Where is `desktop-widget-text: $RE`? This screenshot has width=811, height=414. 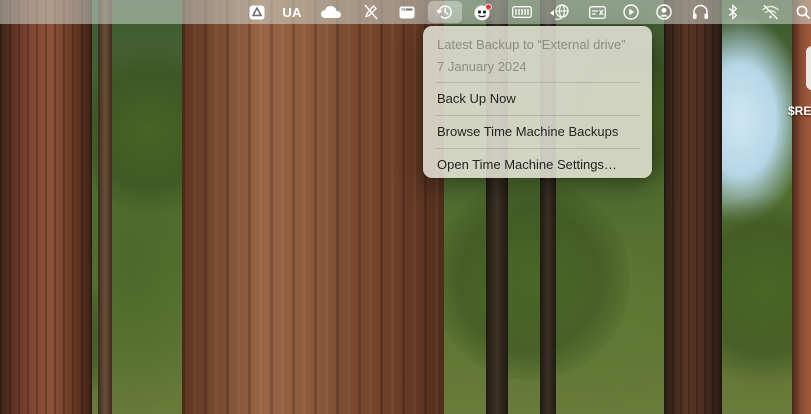 desktop-widget-text: $RE is located at coordinates (799, 111).